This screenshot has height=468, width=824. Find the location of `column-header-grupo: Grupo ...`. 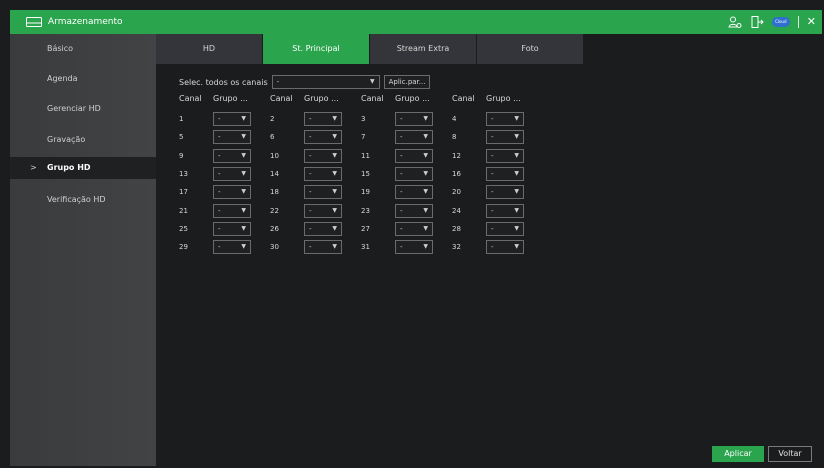

column-header-grupo: Grupo ... is located at coordinates (503, 98).